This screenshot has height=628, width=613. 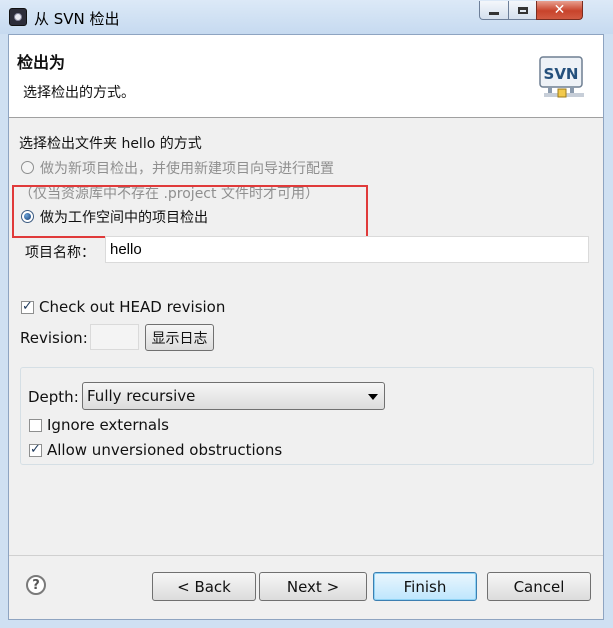 What do you see at coordinates (306, 76) in the screenshot?
I see `wizard-banner: 检出为 选择检出的方式。 SVN` at bounding box center [306, 76].